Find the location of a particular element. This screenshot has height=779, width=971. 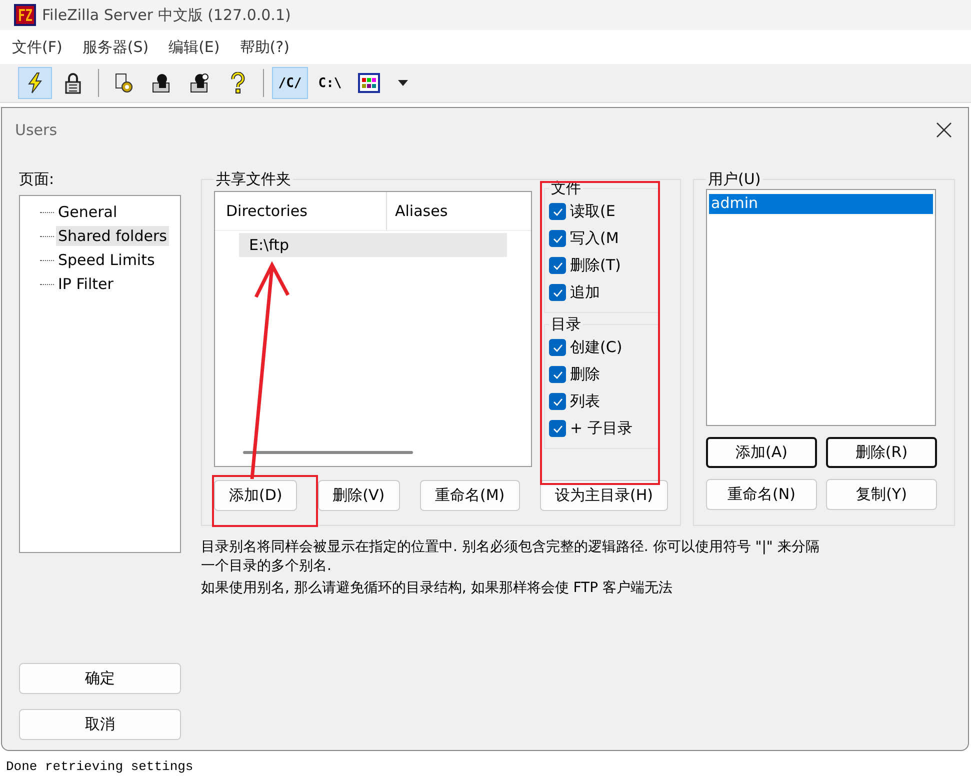

action-button: 设为主目录(H) is located at coordinates (604, 495).